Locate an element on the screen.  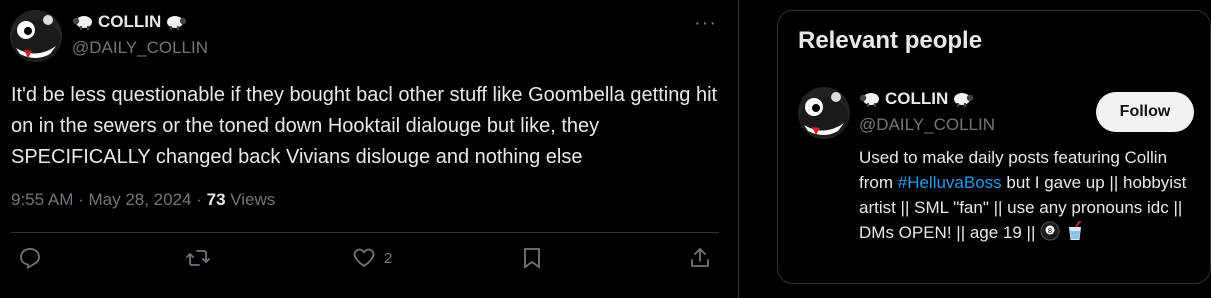
cup-with-straw-icon is located at coordinates (1074, 230).